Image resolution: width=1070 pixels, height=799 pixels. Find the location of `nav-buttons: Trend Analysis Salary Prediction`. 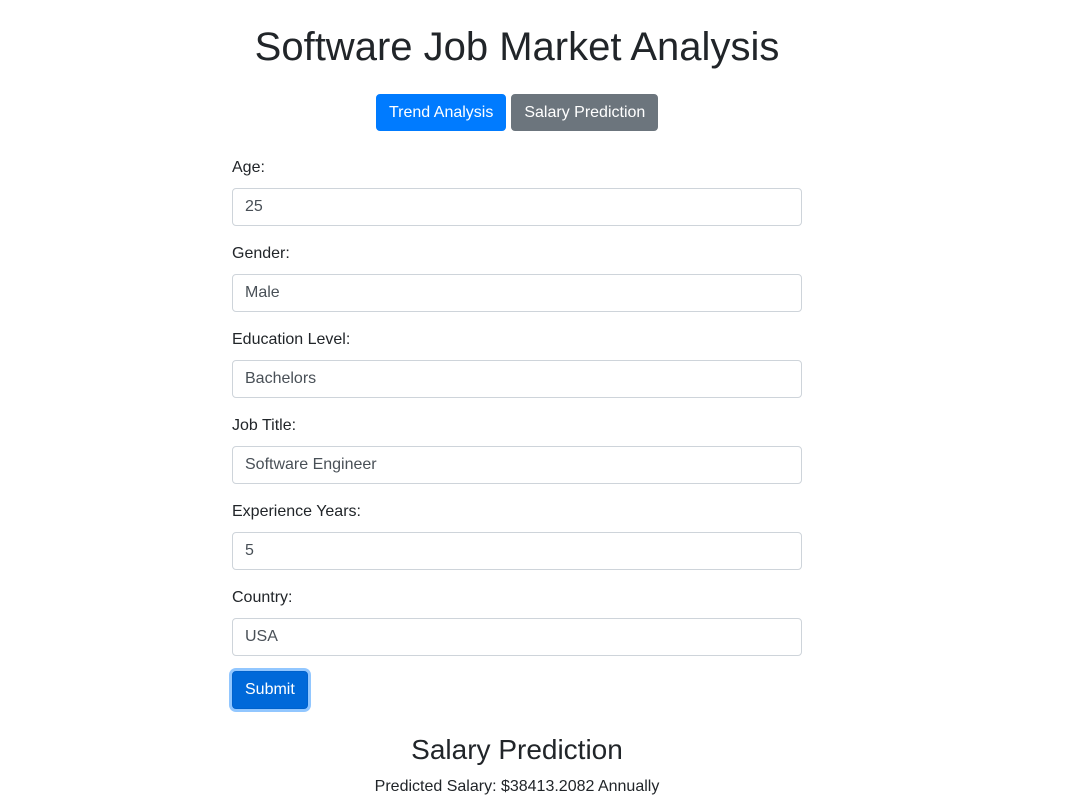

nav-buttons: Trend Analysis Salary Prediction is located at coordinates (517, 112).